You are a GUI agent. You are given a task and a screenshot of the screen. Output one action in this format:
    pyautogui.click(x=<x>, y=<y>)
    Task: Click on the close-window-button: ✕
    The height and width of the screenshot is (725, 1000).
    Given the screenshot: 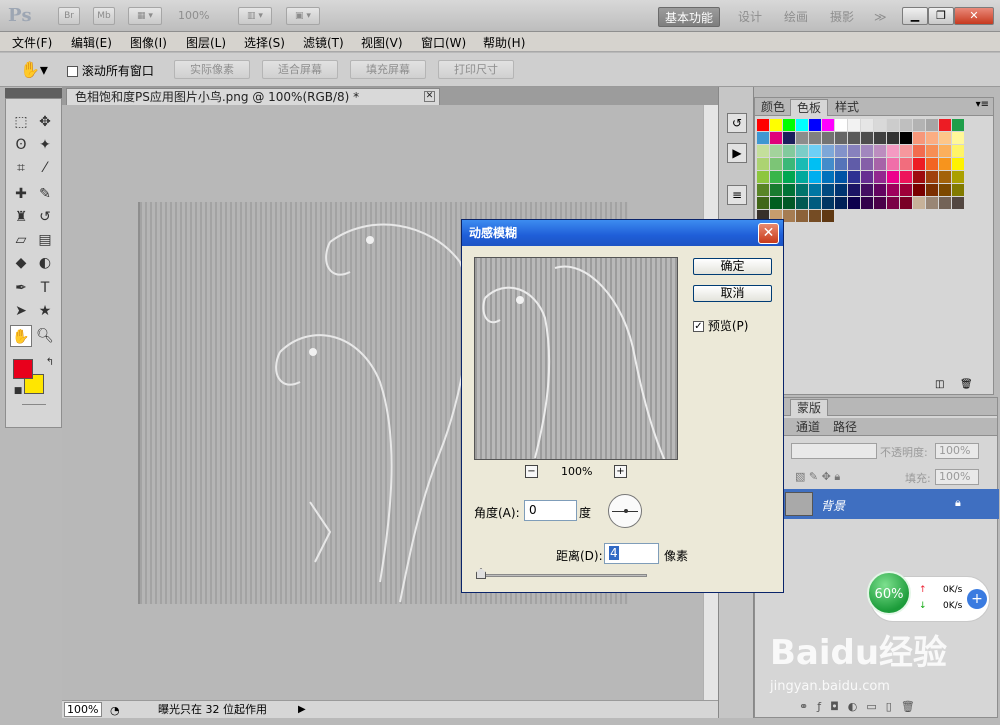 What is the action you would take?
    pyautogui.click(x=974, y=16)
    